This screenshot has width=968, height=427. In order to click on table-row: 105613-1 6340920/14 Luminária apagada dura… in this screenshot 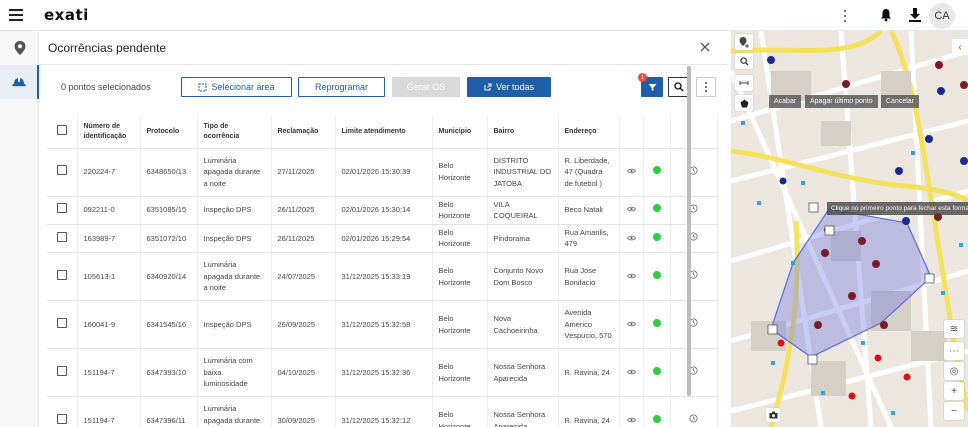, I will do `click(382, 276)`.